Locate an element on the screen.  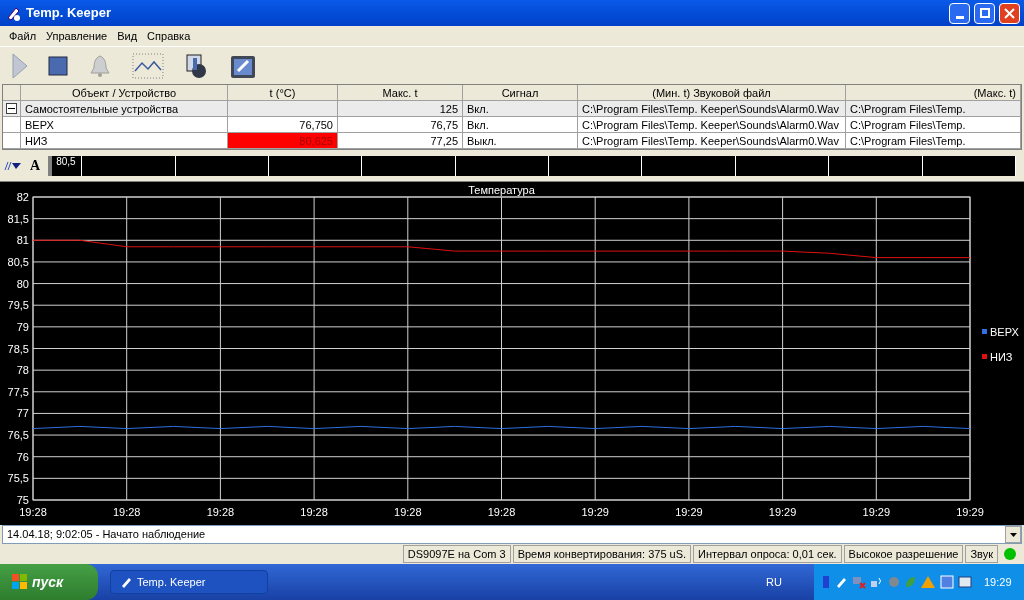
y-tick-label: 77,5 is located at coordinates (18, 391).